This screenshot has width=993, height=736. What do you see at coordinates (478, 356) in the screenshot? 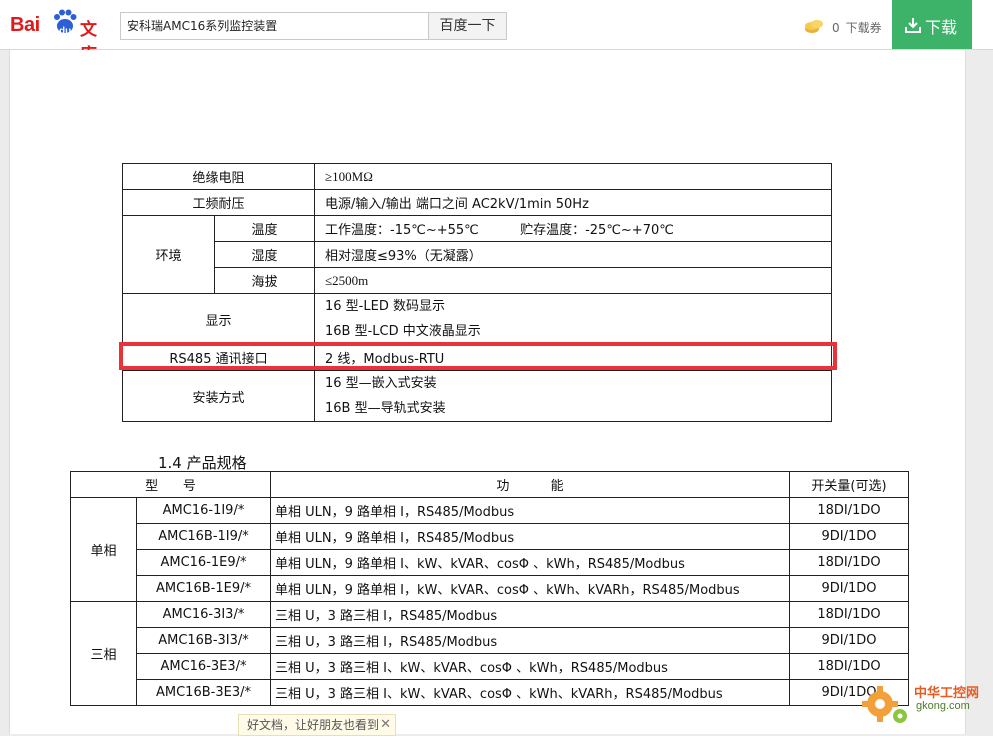
I see `highlight-box` at bounding box center [478, 356].